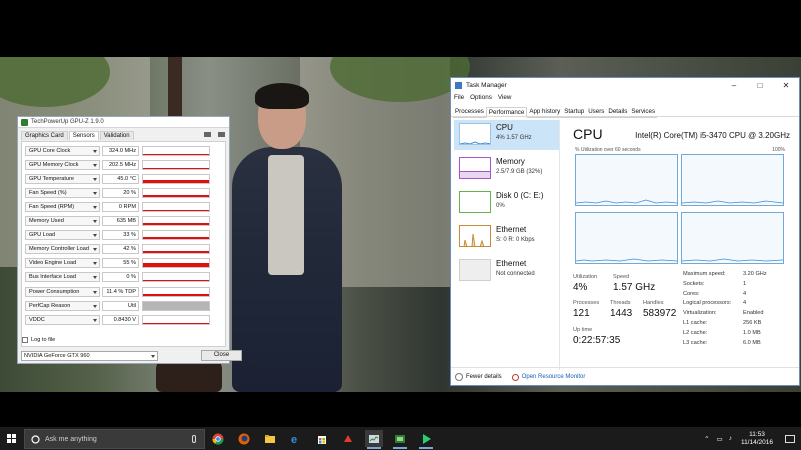 The image size is (801, 450). Describe the element at coordinates (207, 134) in the screenshot. I see `camera-icon` at that location.